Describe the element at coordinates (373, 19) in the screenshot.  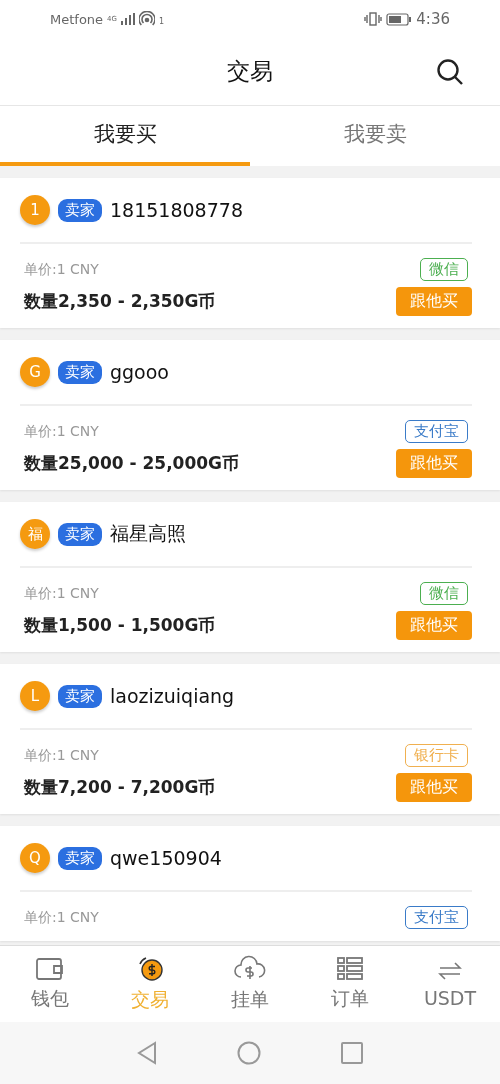
I see `vibrate-icon` at that location.